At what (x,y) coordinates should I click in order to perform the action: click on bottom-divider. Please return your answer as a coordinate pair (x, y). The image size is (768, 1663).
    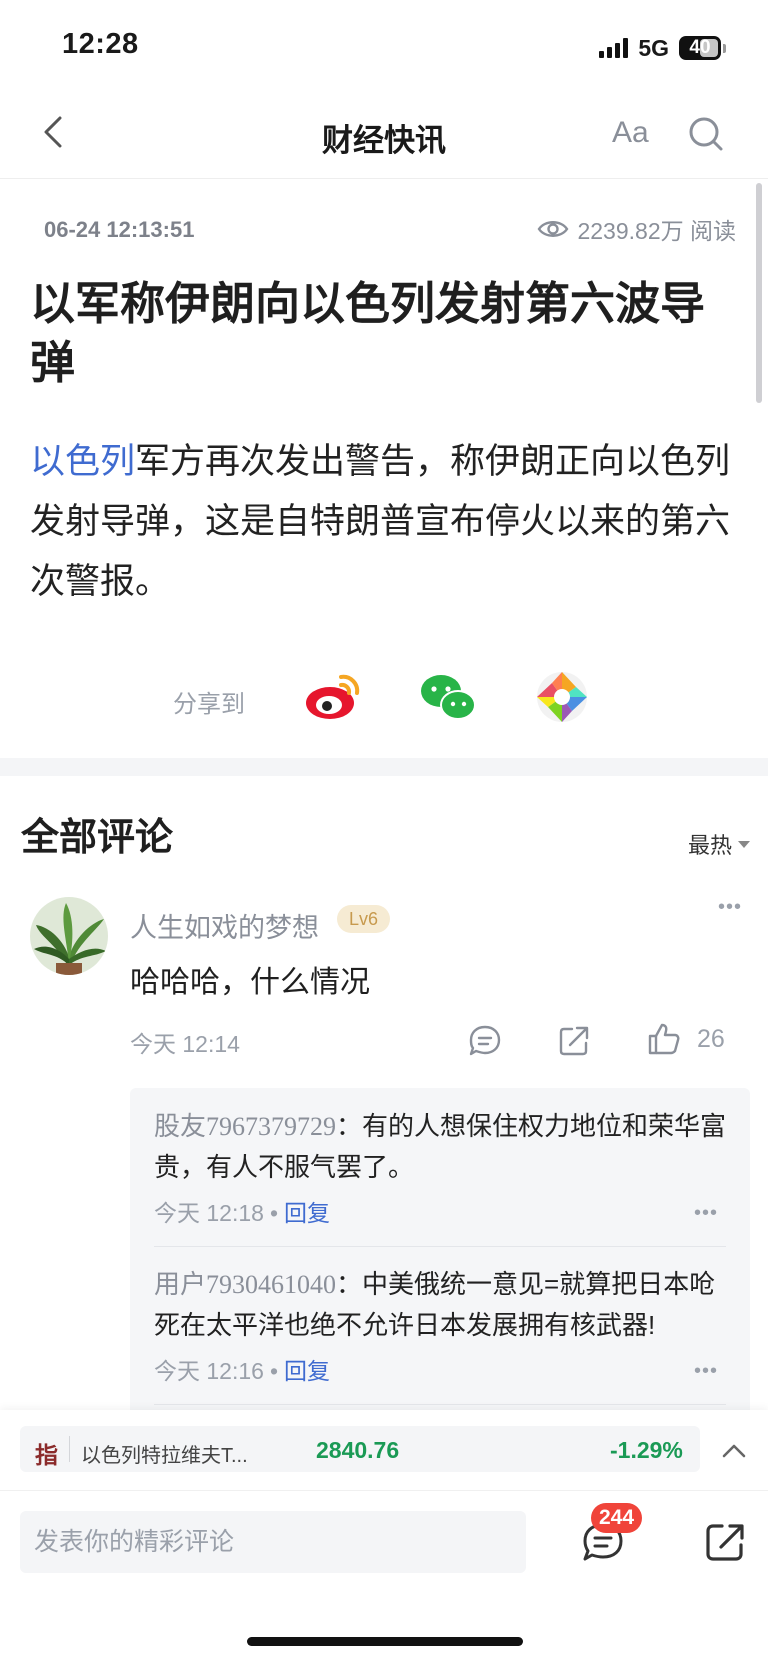
    Looking at the image, I should click on (384, 1490).